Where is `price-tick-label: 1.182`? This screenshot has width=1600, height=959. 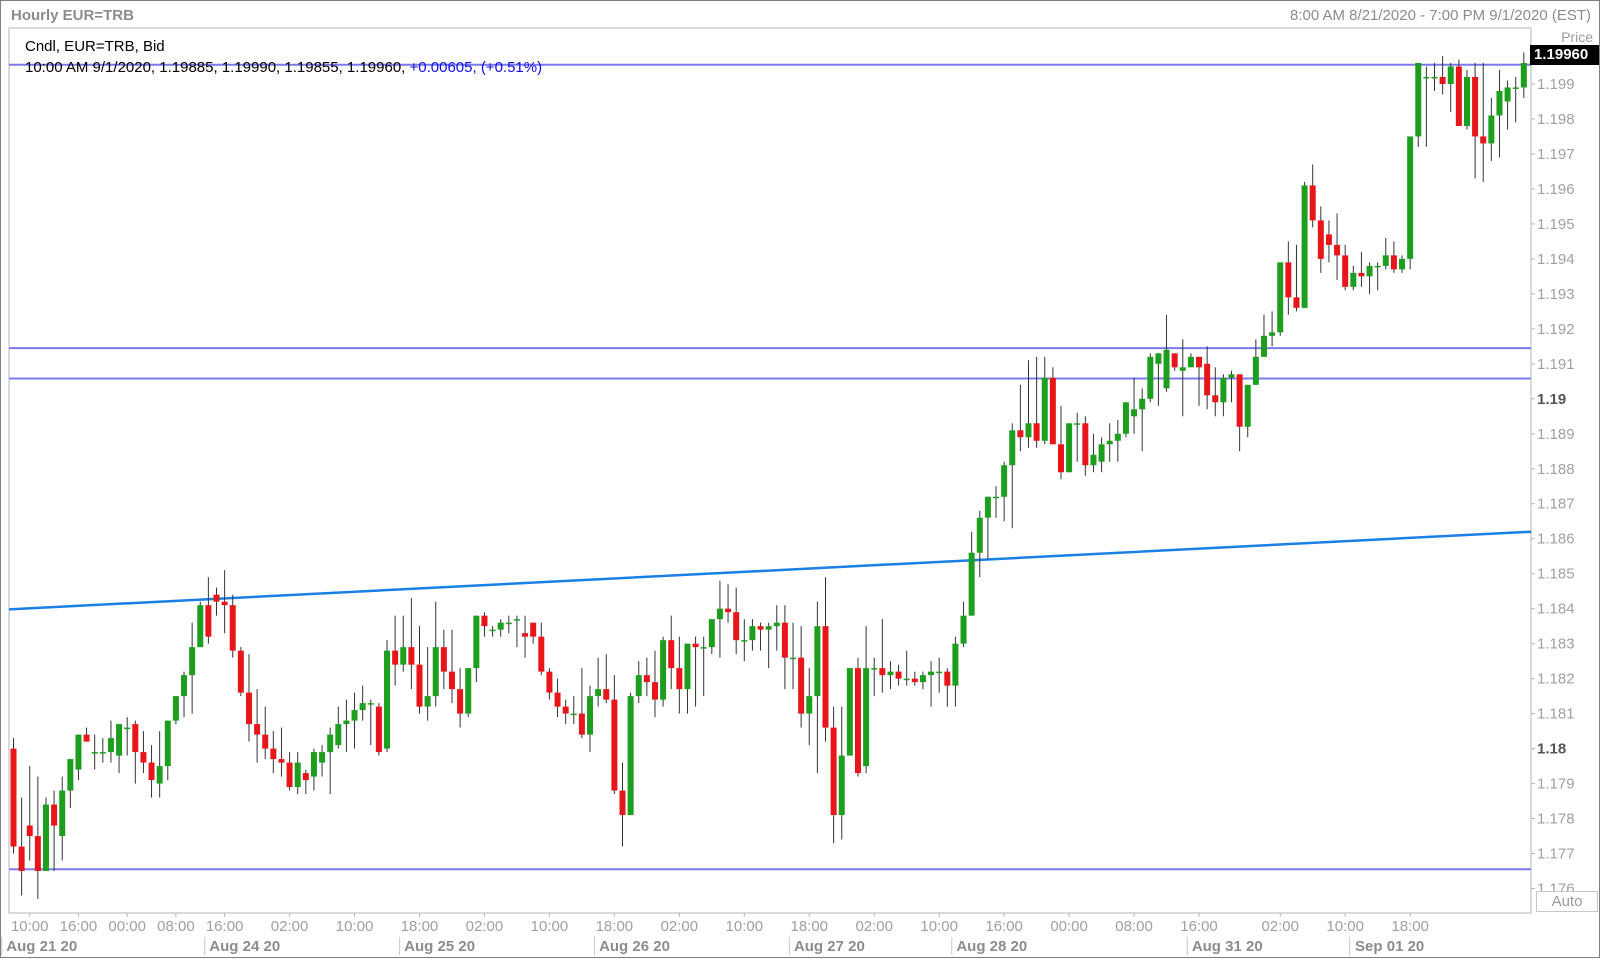 price-tick-label: 1.182 is located at coordinates (1556, 679).